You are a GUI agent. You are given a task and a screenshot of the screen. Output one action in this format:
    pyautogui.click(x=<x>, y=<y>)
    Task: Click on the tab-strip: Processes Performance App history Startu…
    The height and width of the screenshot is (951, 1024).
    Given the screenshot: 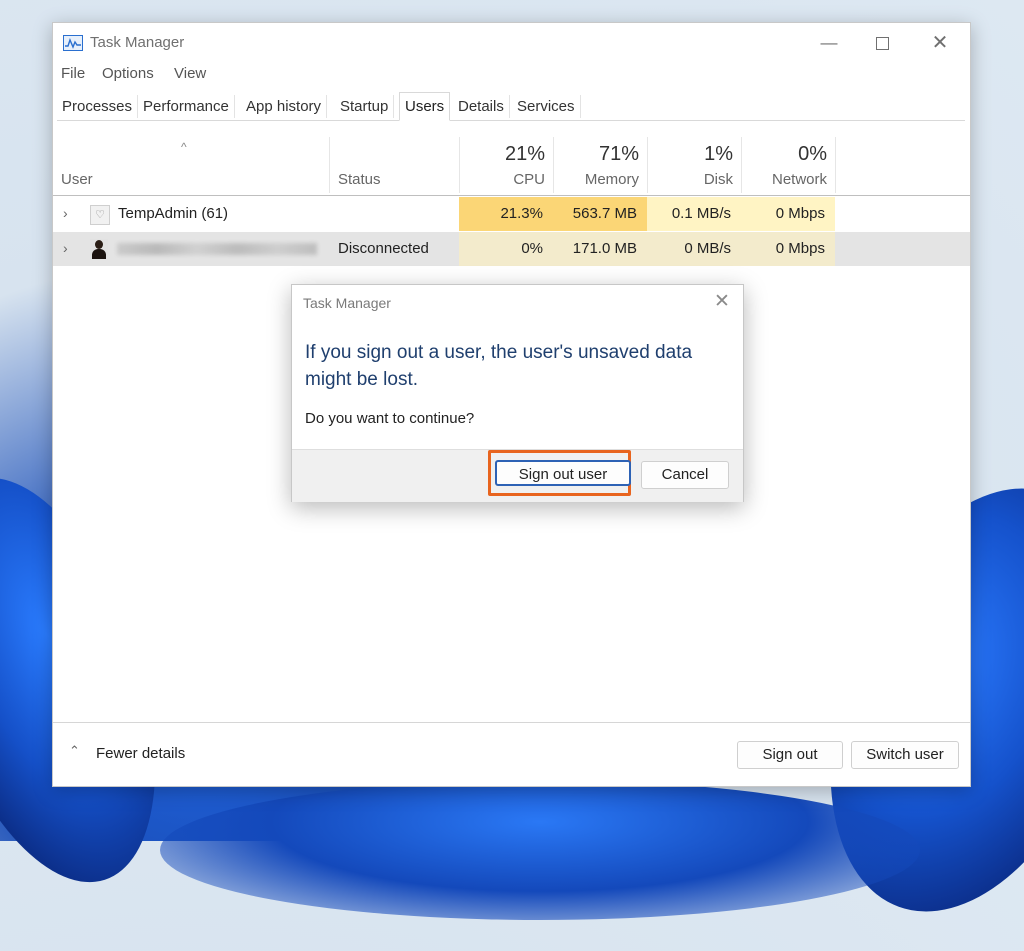 What is the action you would take?
    pyautogui.click(x=511, y=106)
    